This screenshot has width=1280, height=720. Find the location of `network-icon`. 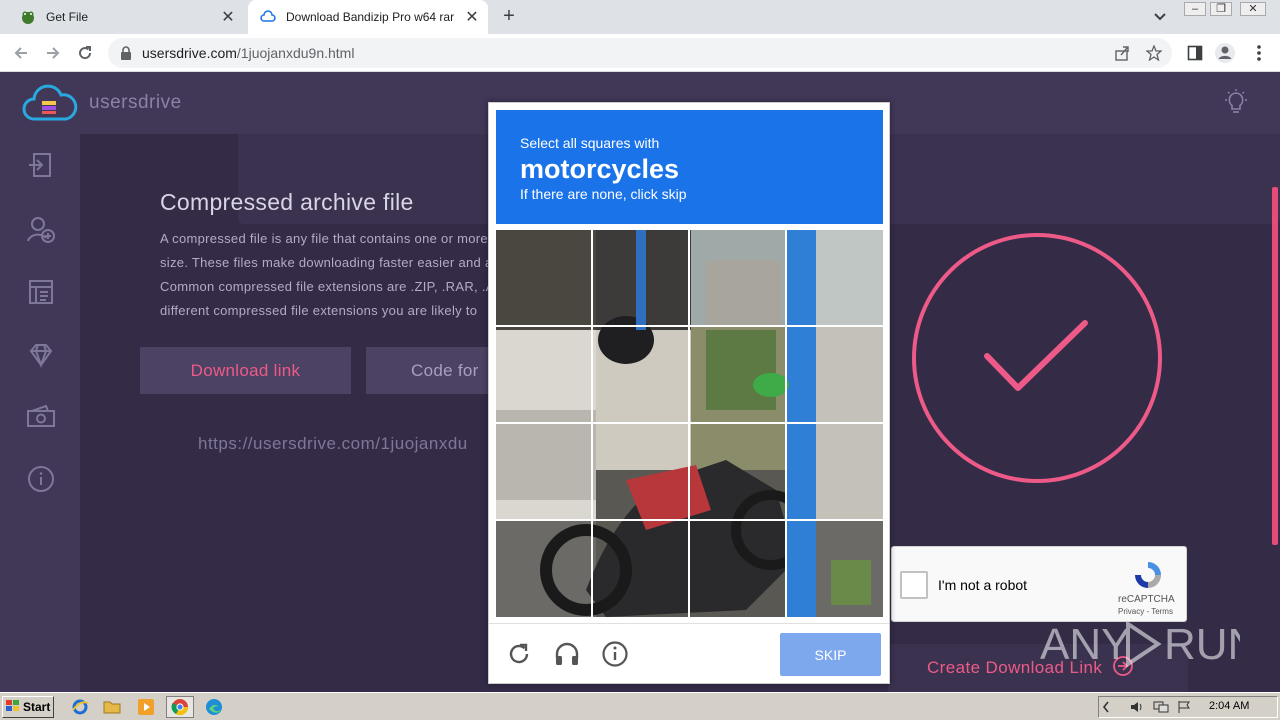

network-icon is located at coordinates (1161, 709).